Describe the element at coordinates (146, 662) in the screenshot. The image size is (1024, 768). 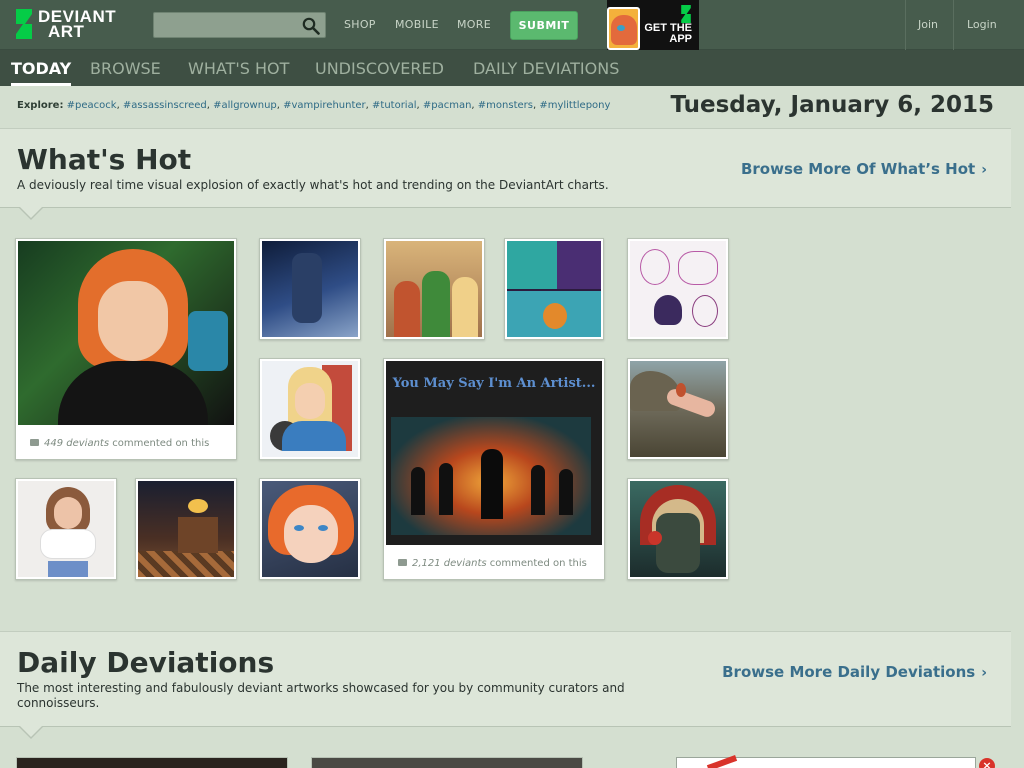
I see `daily-deviations-title: Daily Deviations` at that location.